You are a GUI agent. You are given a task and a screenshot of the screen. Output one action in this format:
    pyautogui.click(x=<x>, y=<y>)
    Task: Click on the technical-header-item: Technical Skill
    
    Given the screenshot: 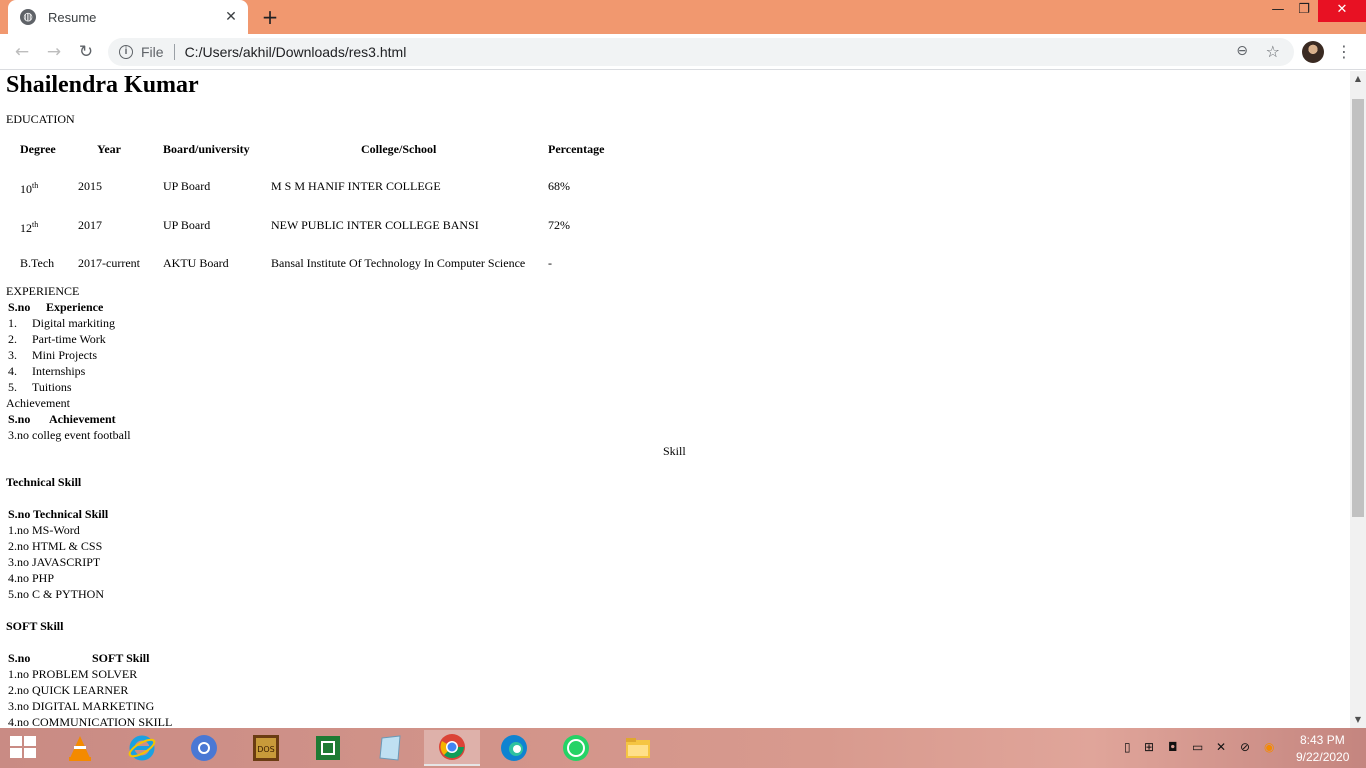 What is the action you would take?
    pyautogui.click(x=71, y=514)
    